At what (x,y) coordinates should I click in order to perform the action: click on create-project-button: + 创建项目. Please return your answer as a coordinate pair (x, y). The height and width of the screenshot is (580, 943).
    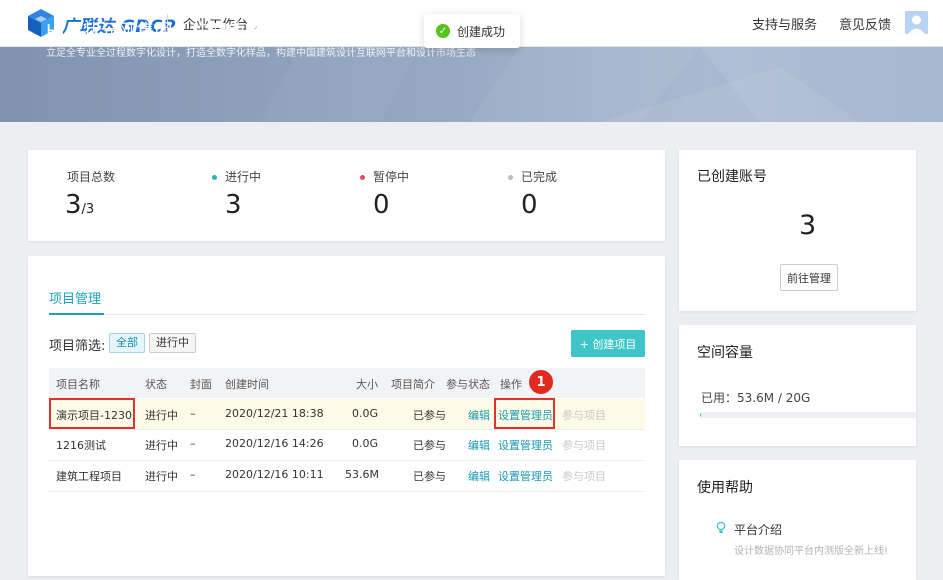
    Looking at the image, I should click on (608, 343).